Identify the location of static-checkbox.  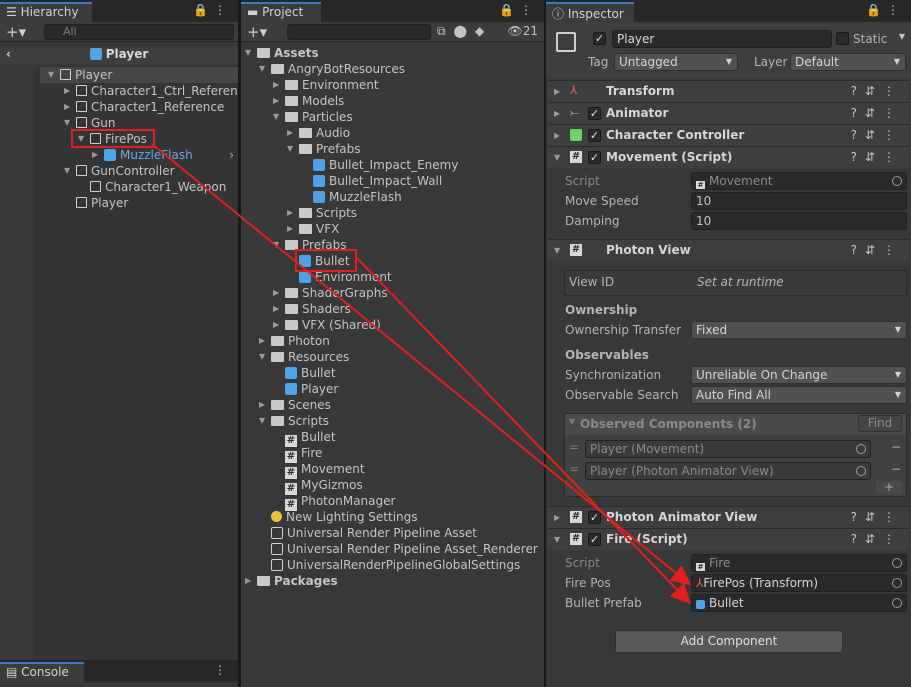
(842, 38).